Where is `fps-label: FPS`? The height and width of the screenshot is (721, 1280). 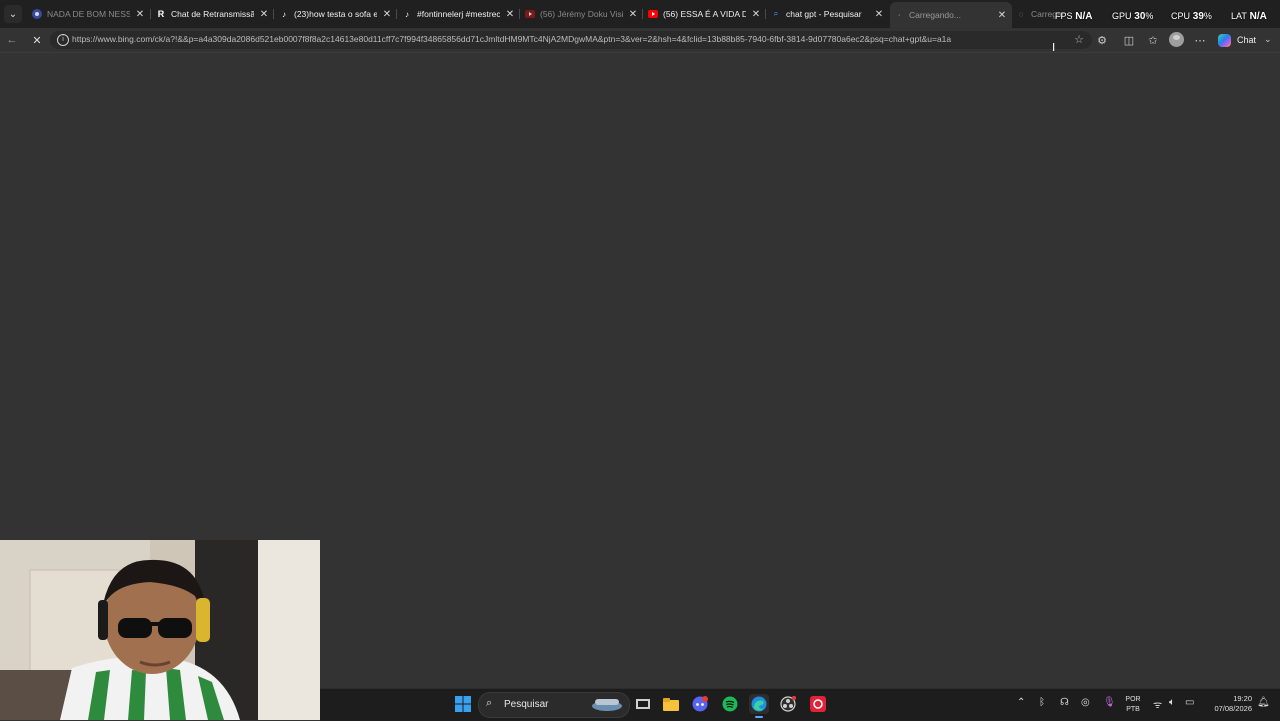
fps-label: FPS is located at coordinates (1064, 16).